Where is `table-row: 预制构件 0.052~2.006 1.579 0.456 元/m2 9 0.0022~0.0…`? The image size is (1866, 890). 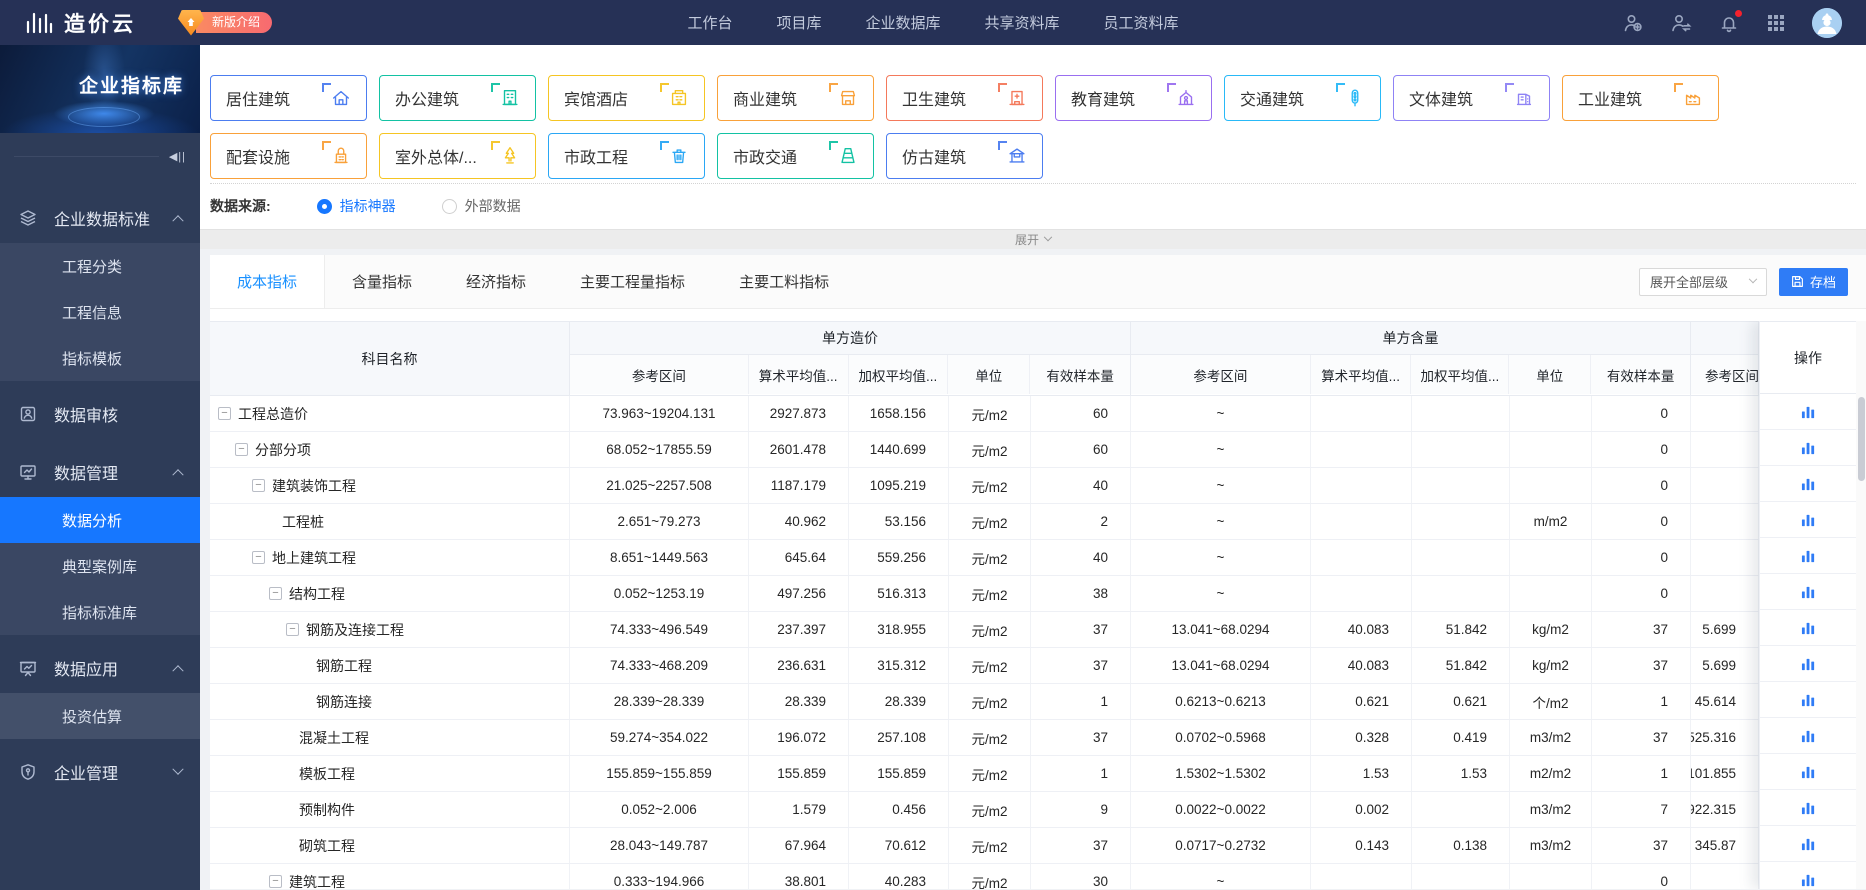
table-row: 预制构件 0.052~2.006 1.579 0.456 元/m2 9 0.0022~0.0… is located at coordinates (1038, 810).